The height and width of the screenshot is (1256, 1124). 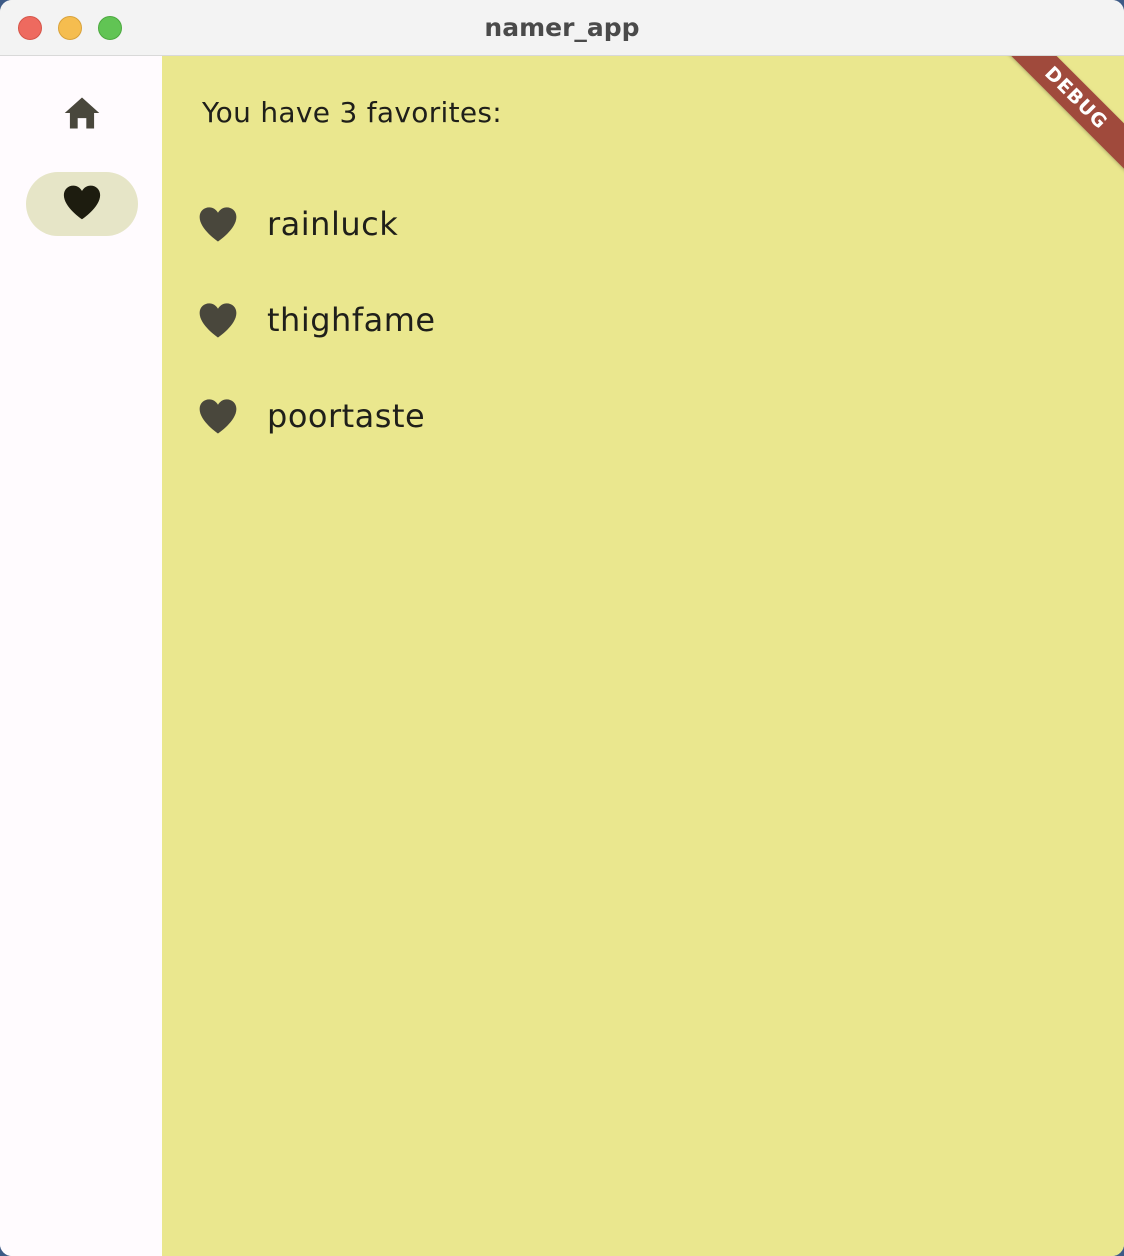 I want to click on home-icon, so click(x=82, y=115).